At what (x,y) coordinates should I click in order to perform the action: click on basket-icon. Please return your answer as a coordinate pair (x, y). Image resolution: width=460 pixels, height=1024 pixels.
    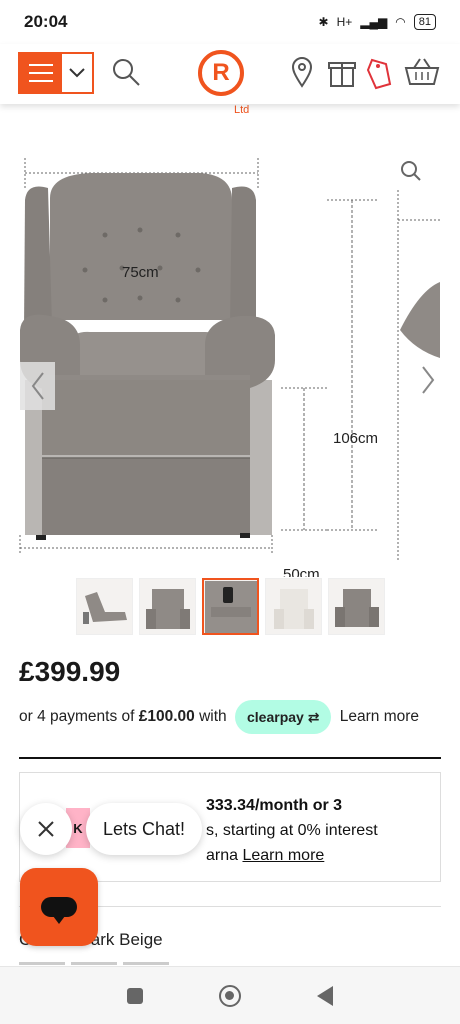
    Looking at the image, I should click on (422, 74).